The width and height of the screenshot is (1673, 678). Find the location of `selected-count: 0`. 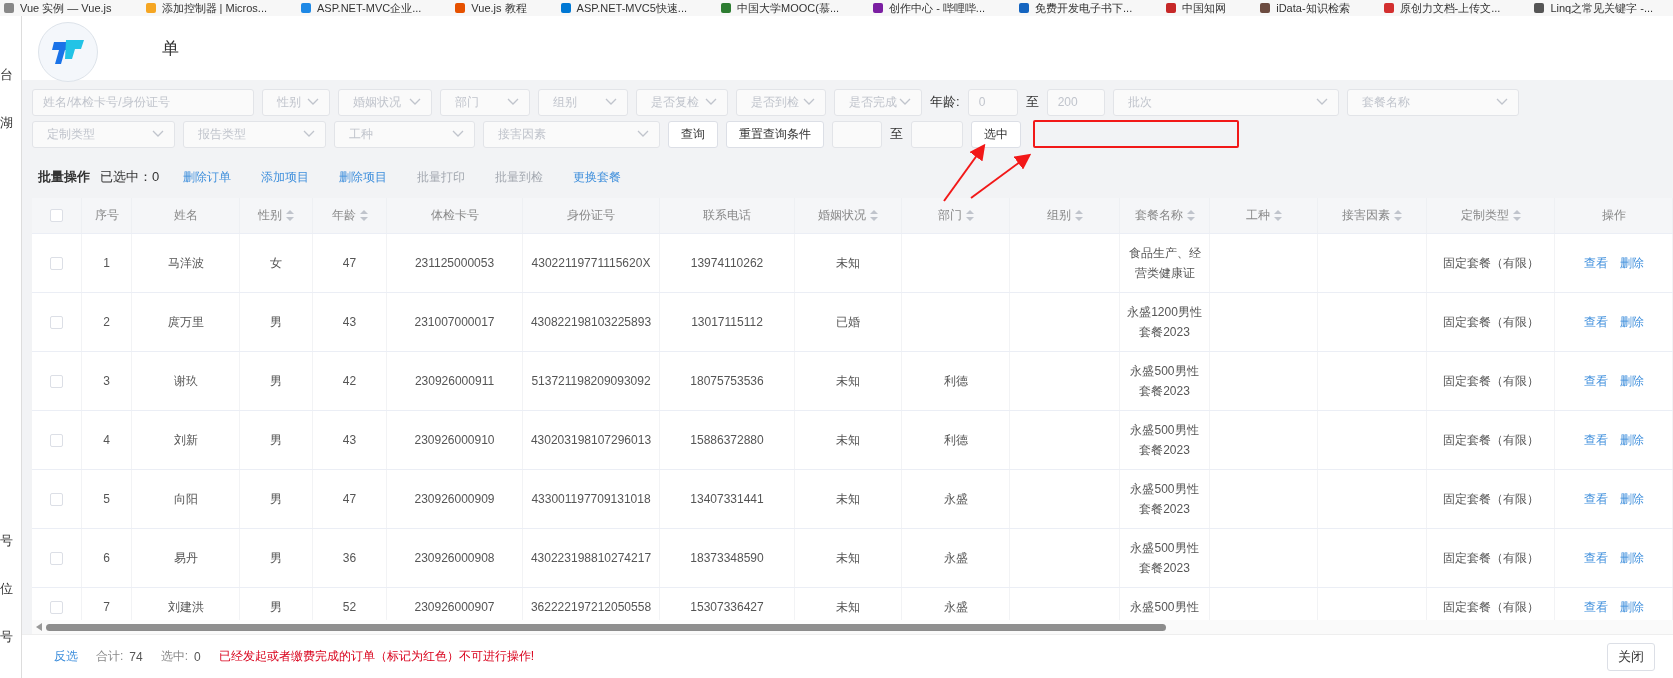

selected-count: 0 is located at coordinates (197, 656).